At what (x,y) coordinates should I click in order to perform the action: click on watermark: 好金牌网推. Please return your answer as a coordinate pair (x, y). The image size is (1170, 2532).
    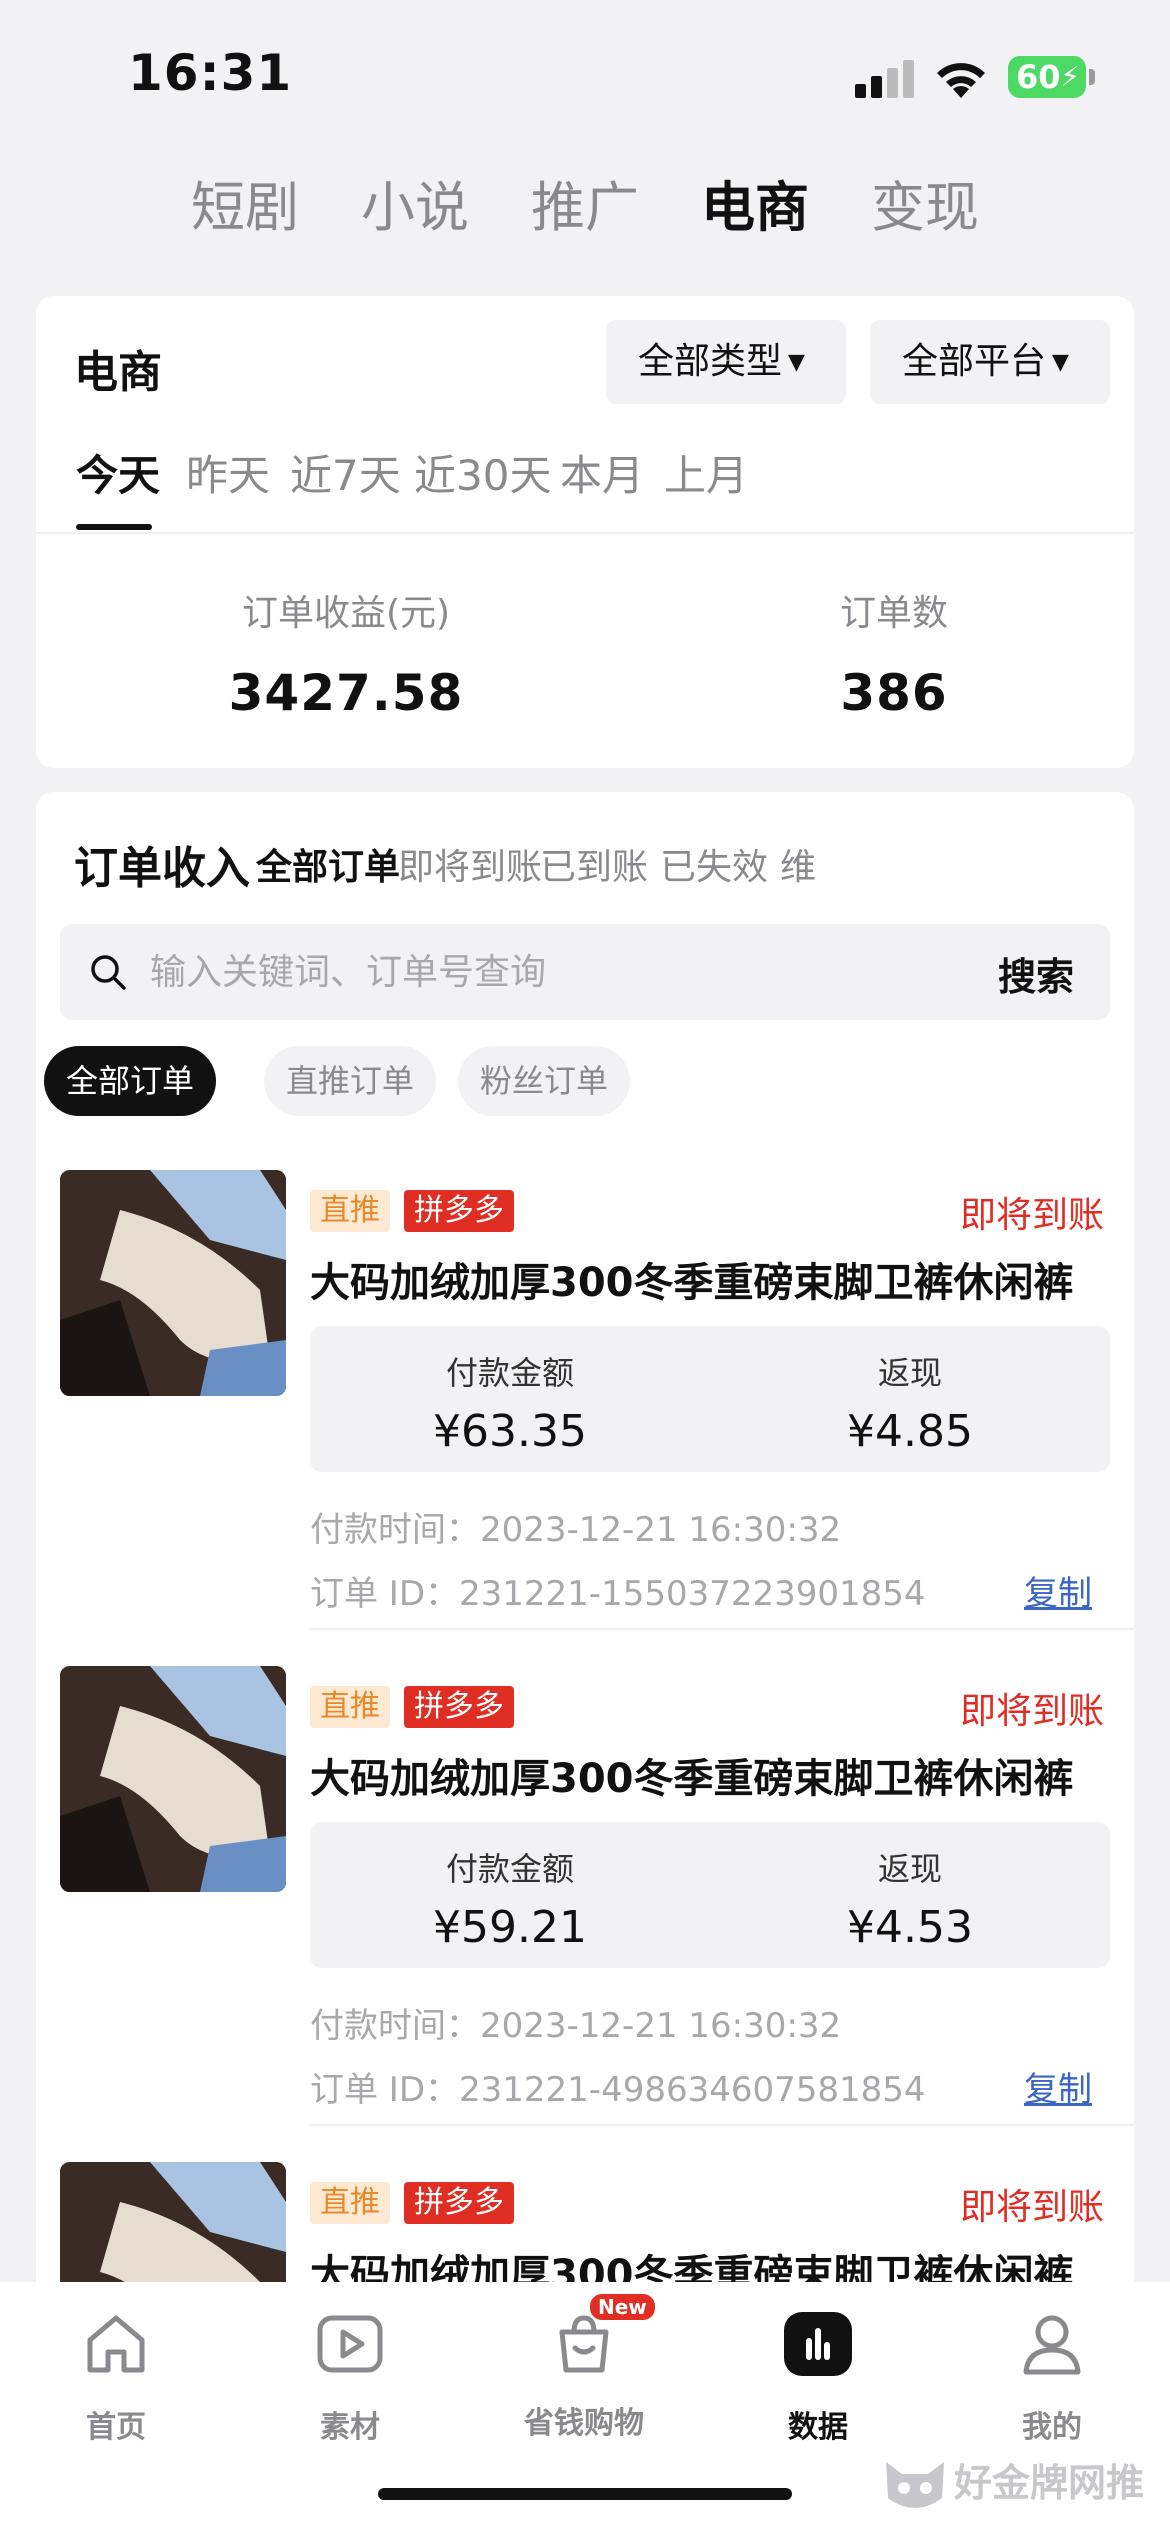
    Looking at the image, I should click on (1012, 2482).